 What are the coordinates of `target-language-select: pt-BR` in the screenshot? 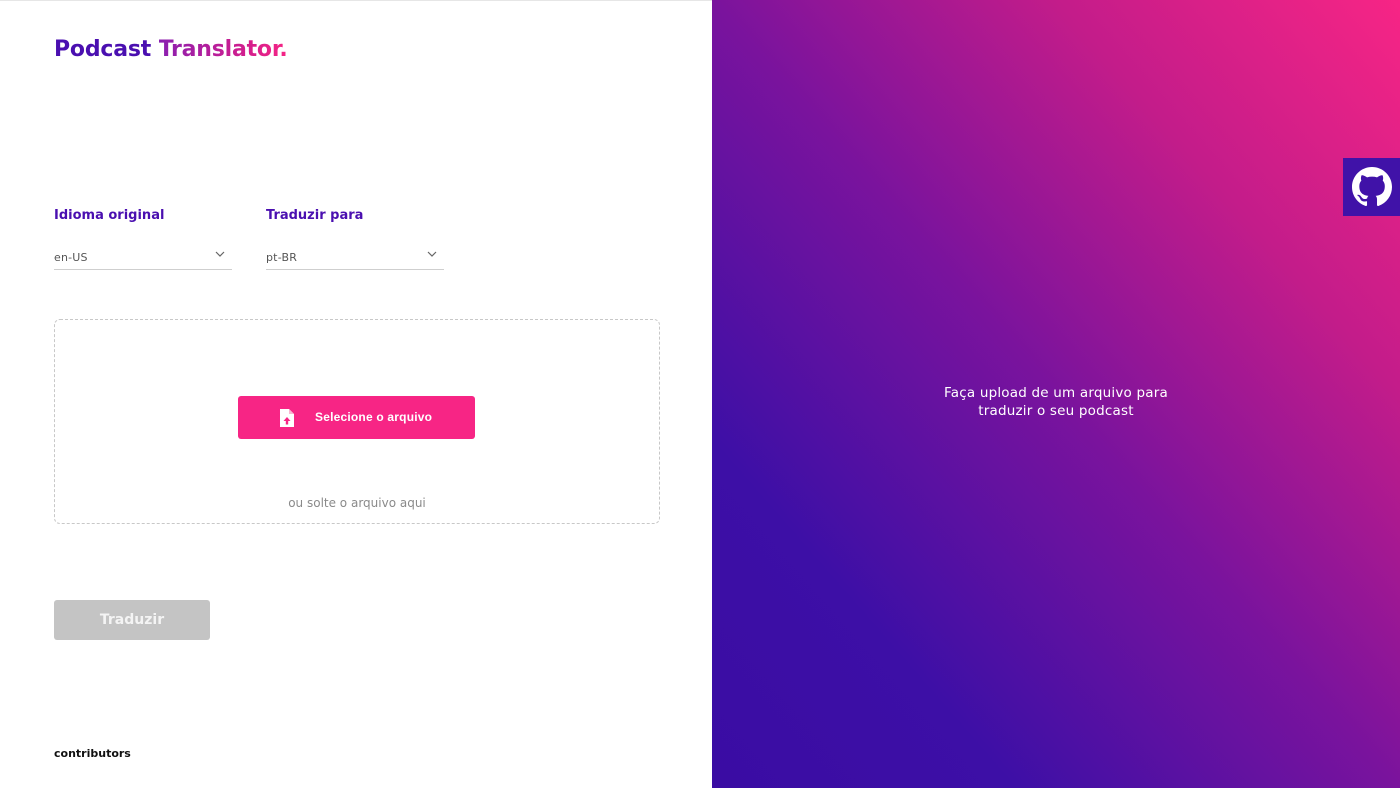 It's located at (355, 258).